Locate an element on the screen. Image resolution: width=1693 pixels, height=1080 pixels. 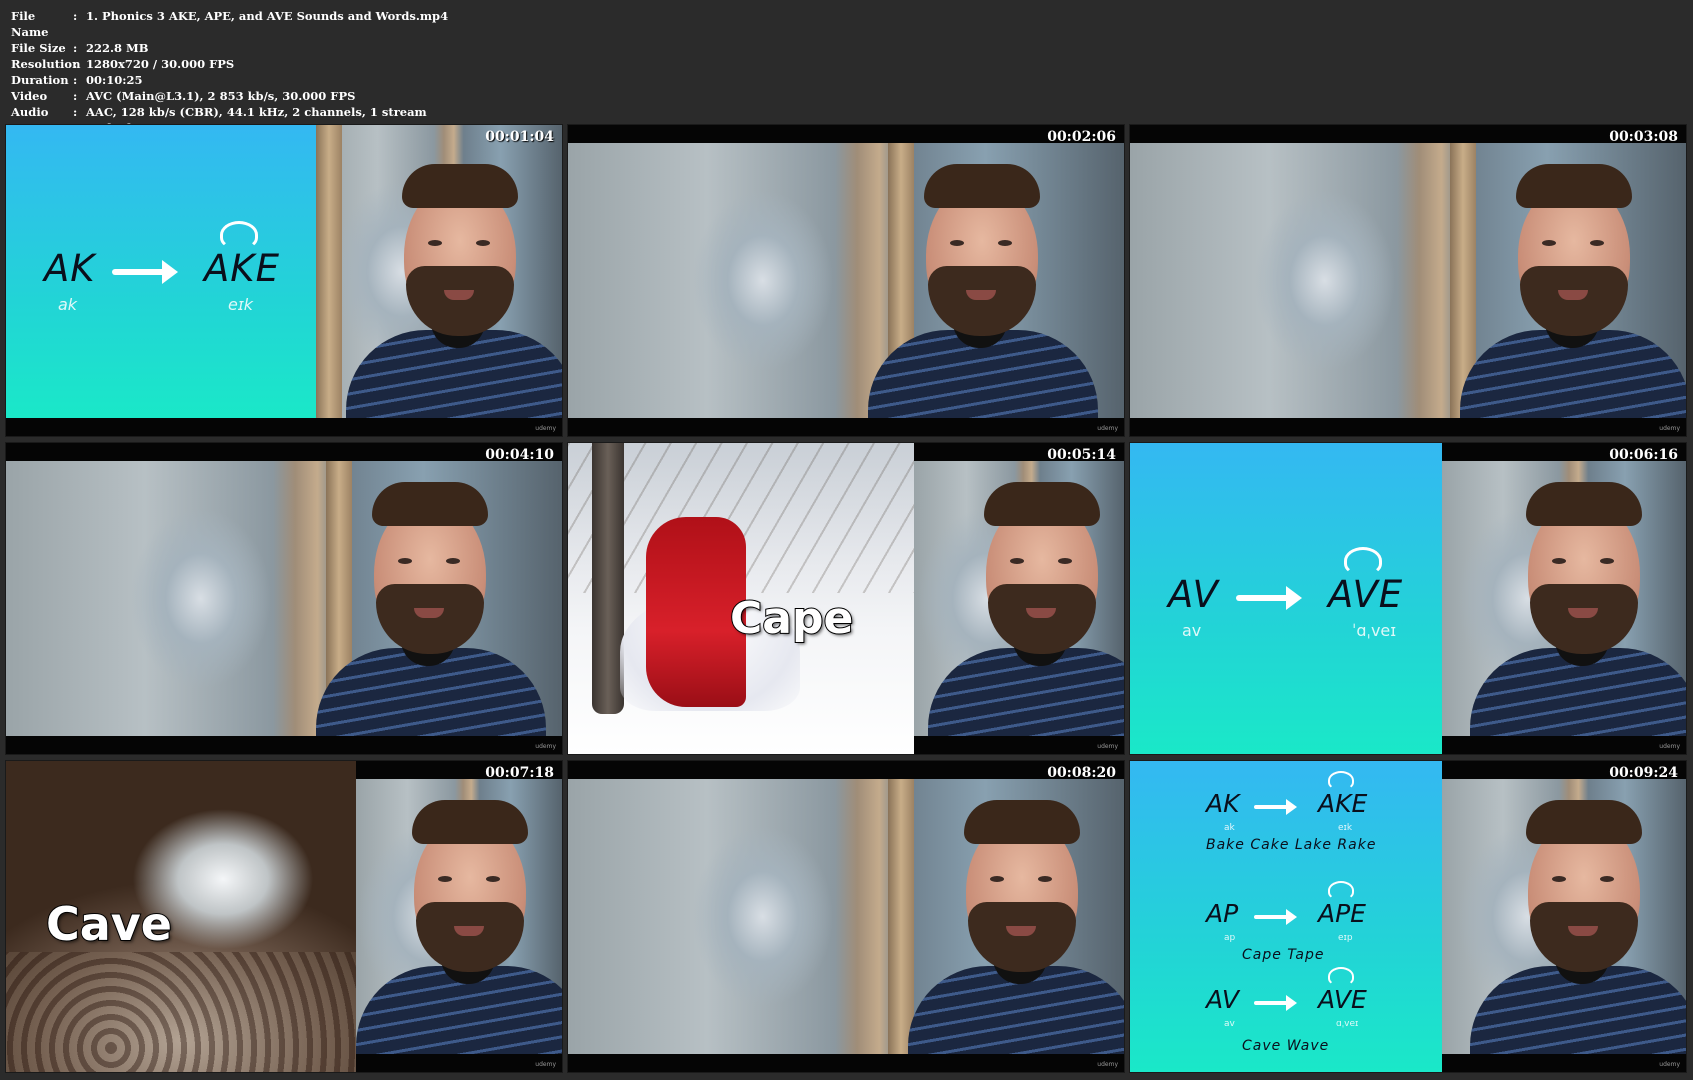
slide-to-ipa: eɪk is located at coordinates (241, 304).